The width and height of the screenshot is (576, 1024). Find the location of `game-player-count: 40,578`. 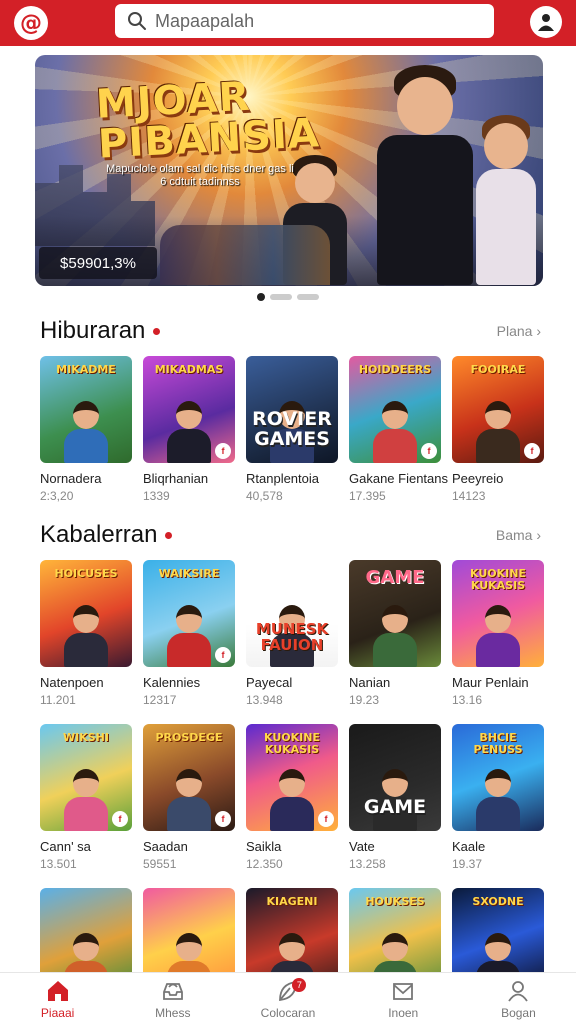

game-player-count: 40,578 is located at coordinates (264, 496).